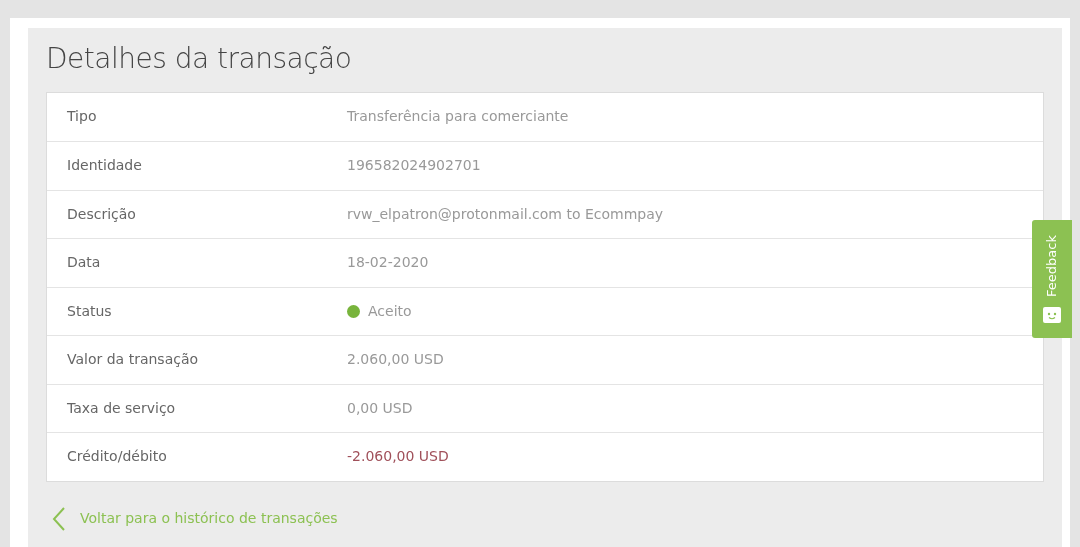  I want to click on page-title: Detalhes da transação, so click(199, 59).